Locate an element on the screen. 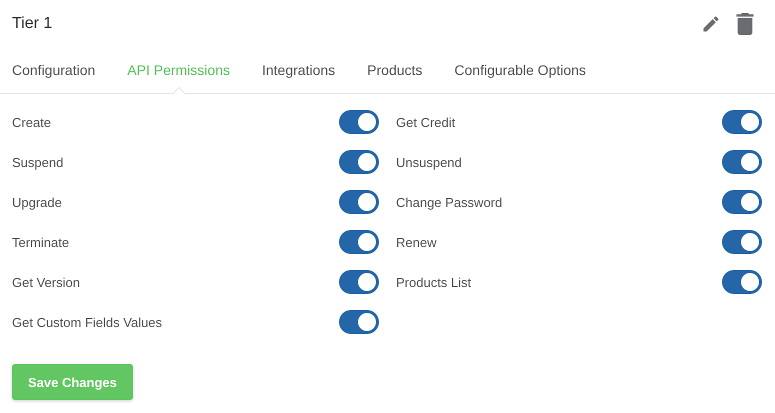 Image resolution: width=775 pixels, height=413 pixels. permission-label: Upgrade is located at coordinates (37, 202).